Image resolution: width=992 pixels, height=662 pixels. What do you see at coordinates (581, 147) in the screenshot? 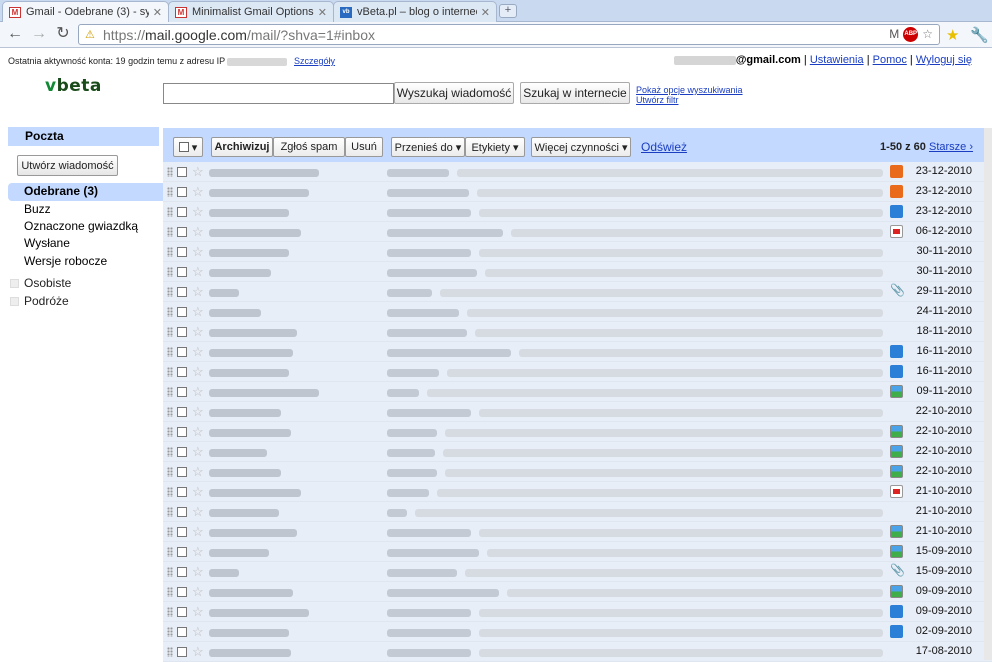
I see `more-actions-dropdown: Więcej czynności ▾` at bounding box center [581, 147].